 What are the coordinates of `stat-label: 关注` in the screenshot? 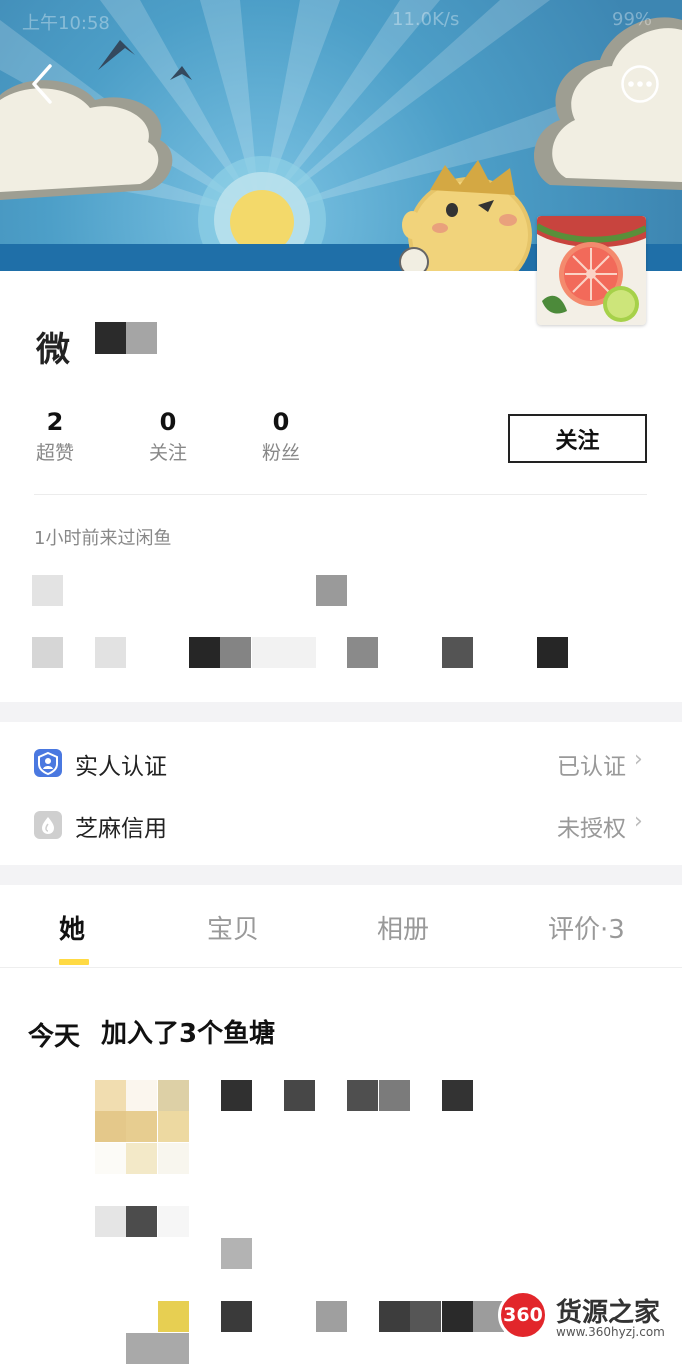 It's located at (167, 453).